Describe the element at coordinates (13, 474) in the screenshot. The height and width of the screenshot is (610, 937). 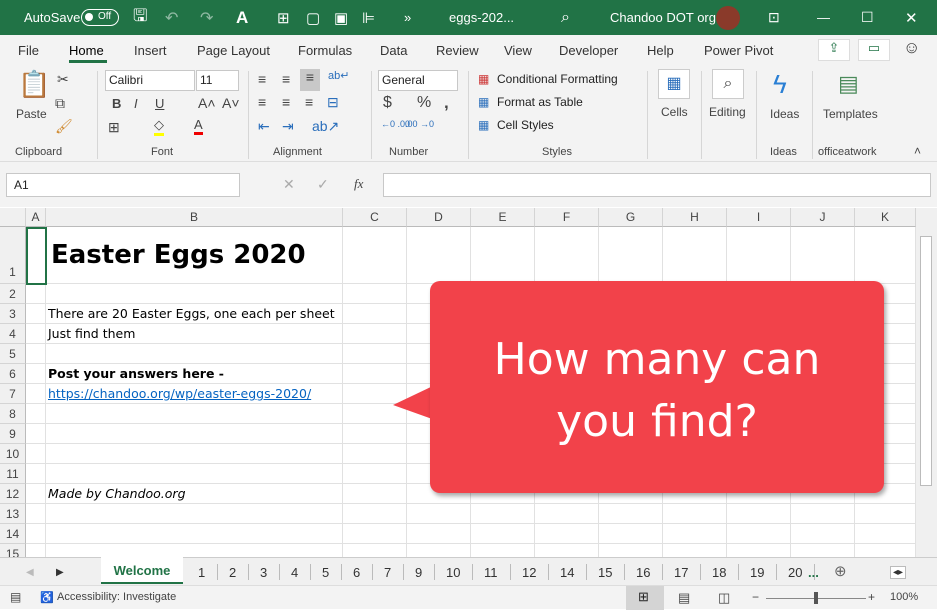
I see `row-header-11: 11` at that location.